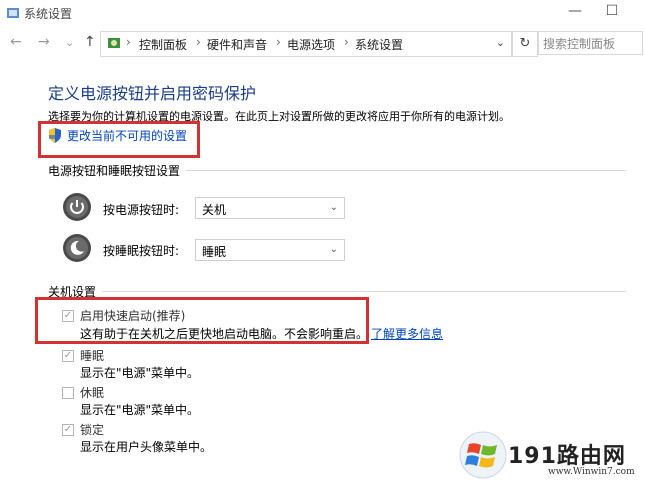 Image resolution: width=645 pixels, height=486 pixels. I want to click on watermark-brand: 191路由网, so click(567, 456).